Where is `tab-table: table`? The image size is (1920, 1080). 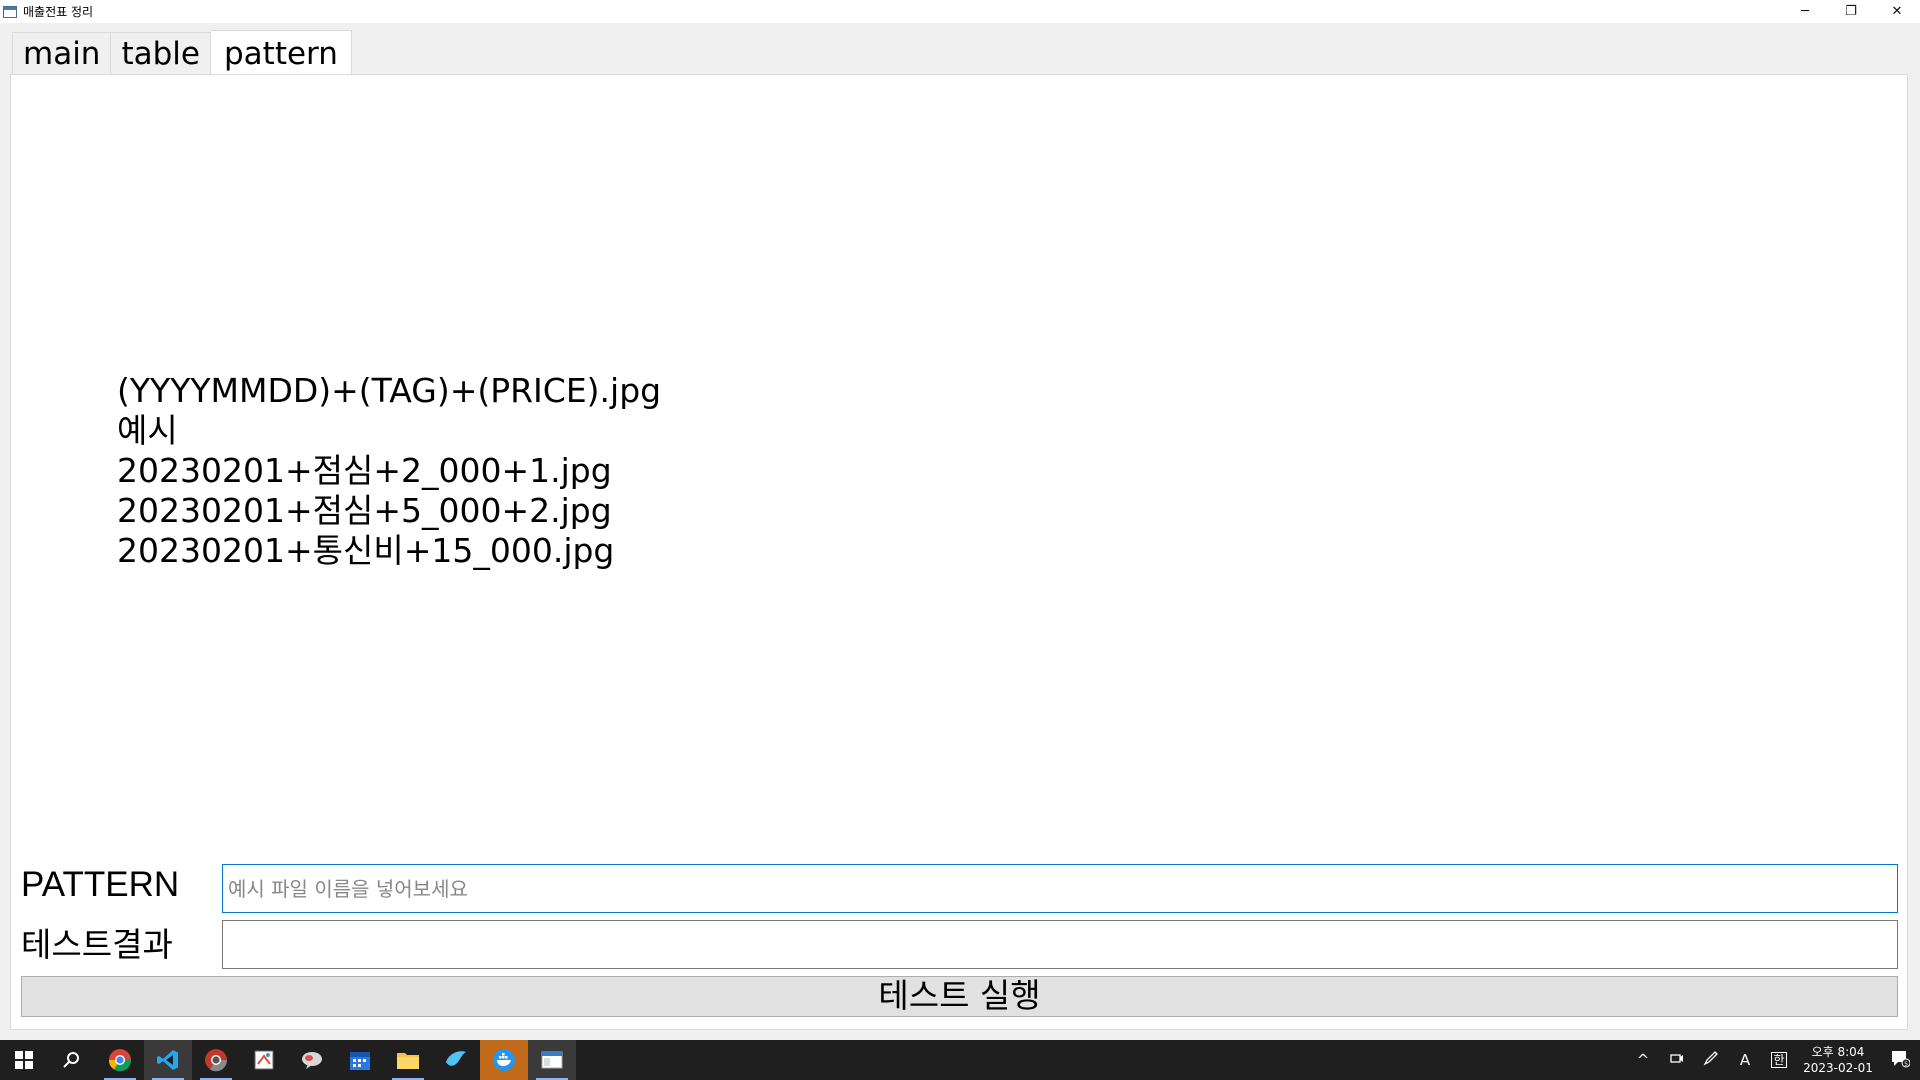
tab-table: table is located at coordinates (161, 53).